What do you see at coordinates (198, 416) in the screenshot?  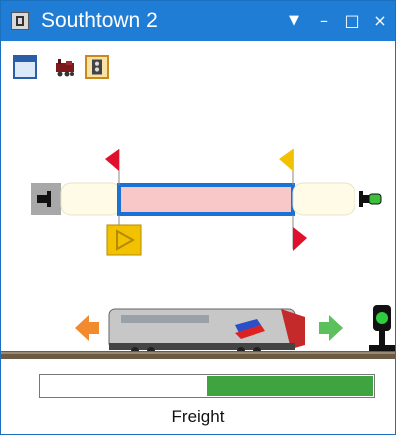 I see `train-type-label: Freight` at bounding box center [198, 416].